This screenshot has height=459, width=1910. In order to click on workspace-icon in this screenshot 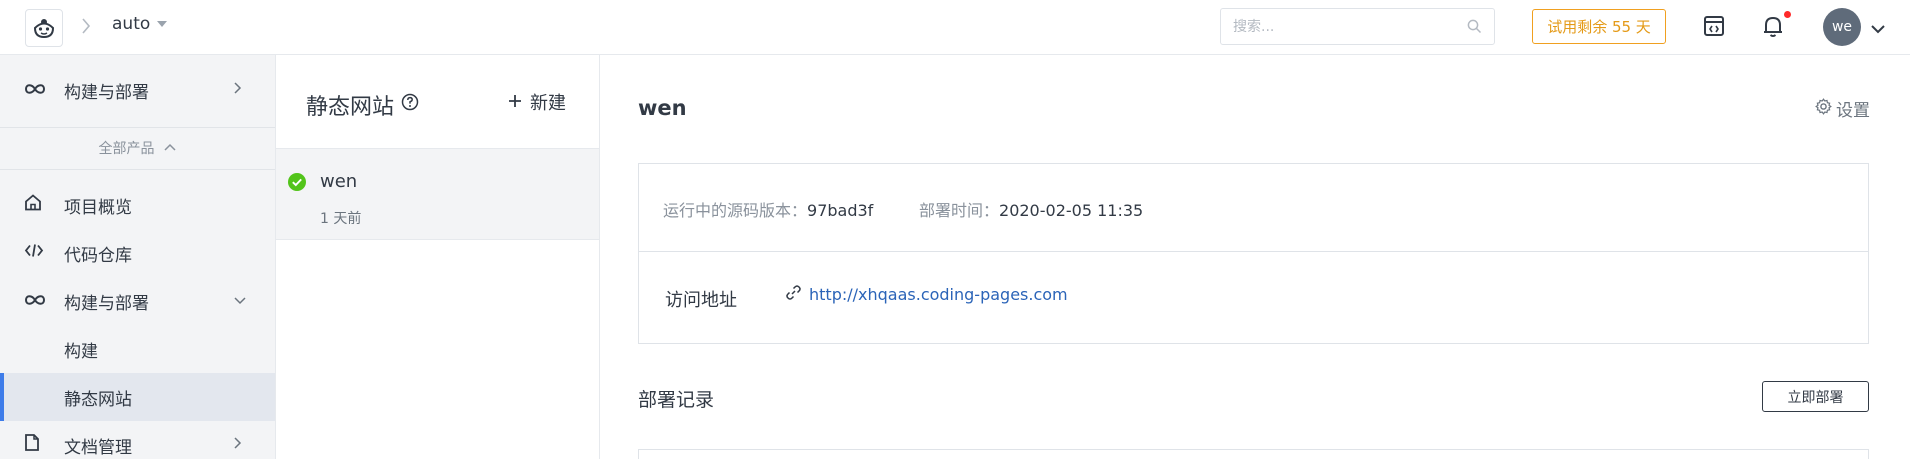, I will do `click(1714, 28)`.